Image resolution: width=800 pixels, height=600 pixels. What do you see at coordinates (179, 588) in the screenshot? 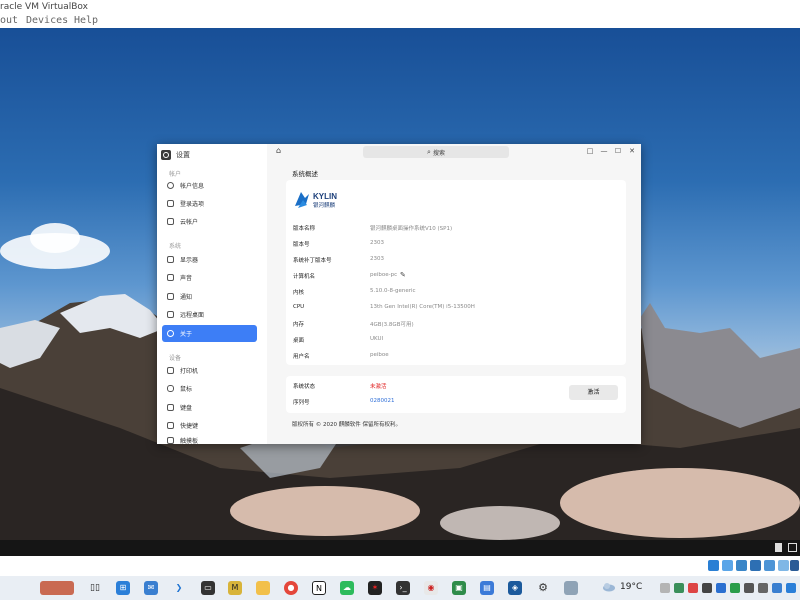
I see `vscode-icon: ❯` at bounding box center [179, 588].